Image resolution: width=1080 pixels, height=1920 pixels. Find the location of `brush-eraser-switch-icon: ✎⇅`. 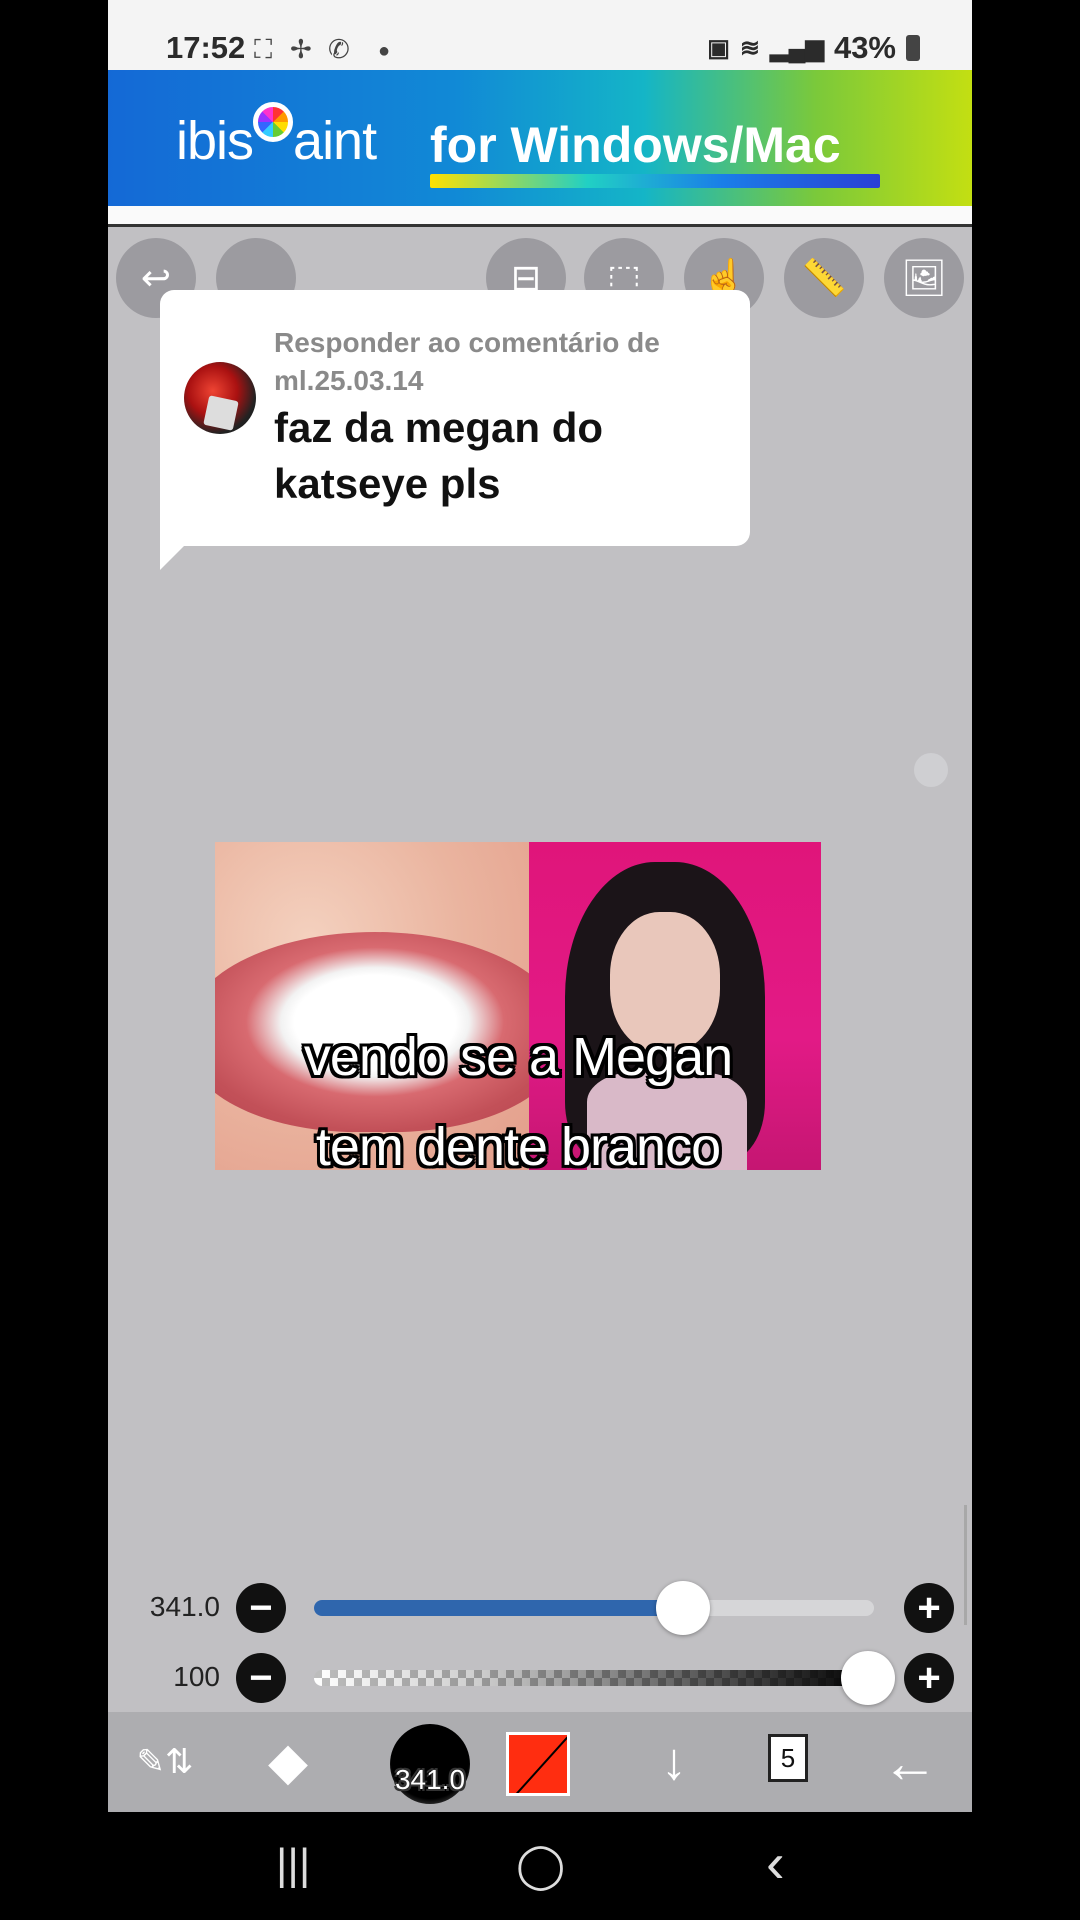

brush-eraser-switch-icon: ✎⇅ is located at coordinates (165, 1762).